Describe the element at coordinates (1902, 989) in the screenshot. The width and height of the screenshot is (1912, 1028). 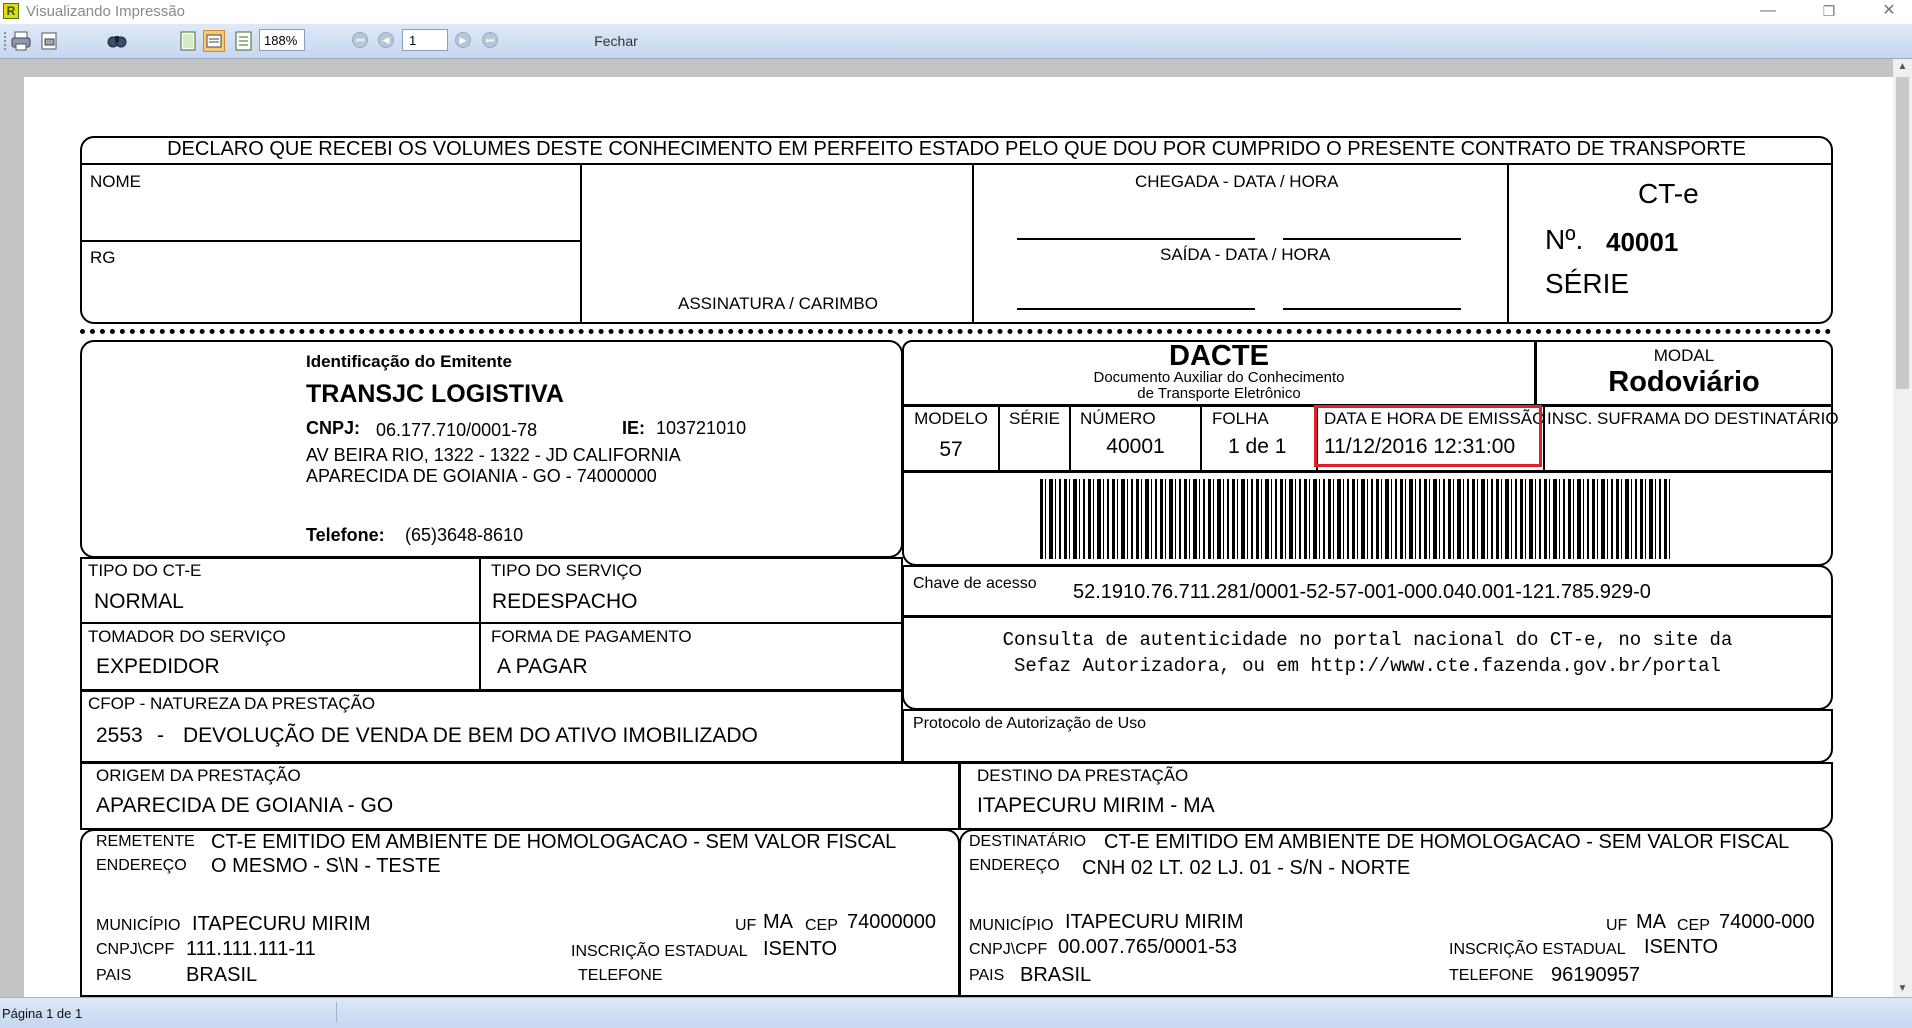
I see `scroll-down-icon: ▼` at that location.